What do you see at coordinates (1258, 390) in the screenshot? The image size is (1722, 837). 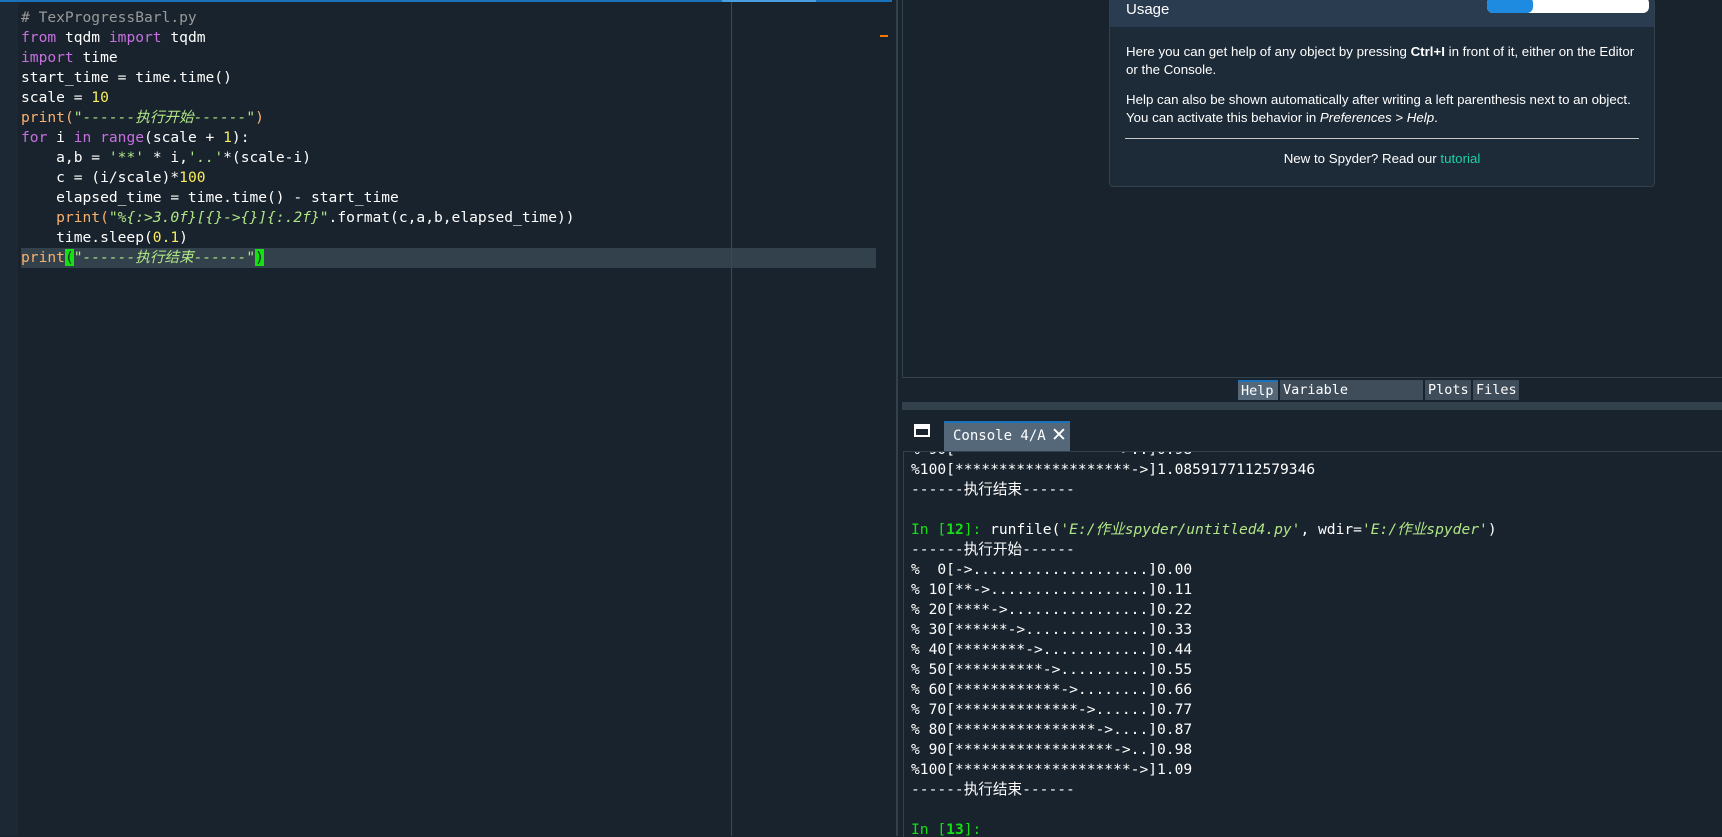 I see `tab-help: Help` at bounding box center [1258, 390].